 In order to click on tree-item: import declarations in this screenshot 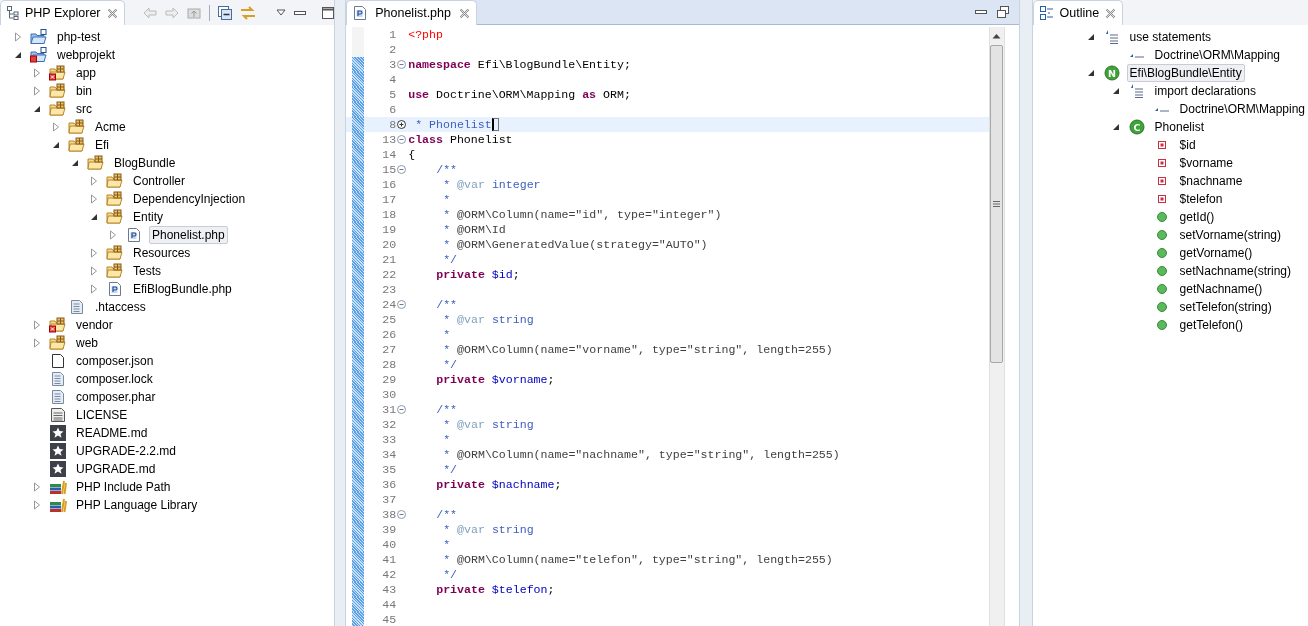, I will do `click(1205, 91)`.